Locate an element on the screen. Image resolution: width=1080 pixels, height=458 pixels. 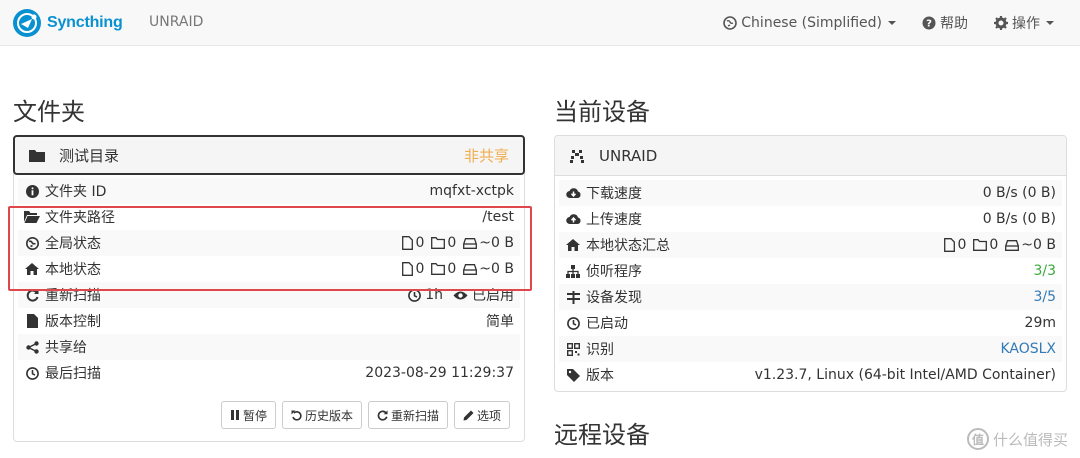
device-identicon-icon is located at coordinates (577, 156).